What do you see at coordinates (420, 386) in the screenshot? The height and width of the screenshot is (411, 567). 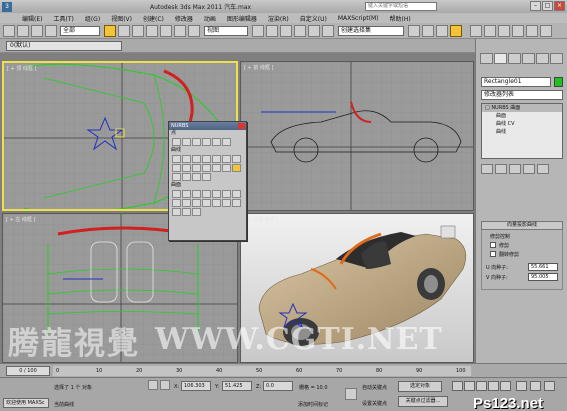 I see `key-selection-dropdown: 选定对象` at bounding box center [420, 386].